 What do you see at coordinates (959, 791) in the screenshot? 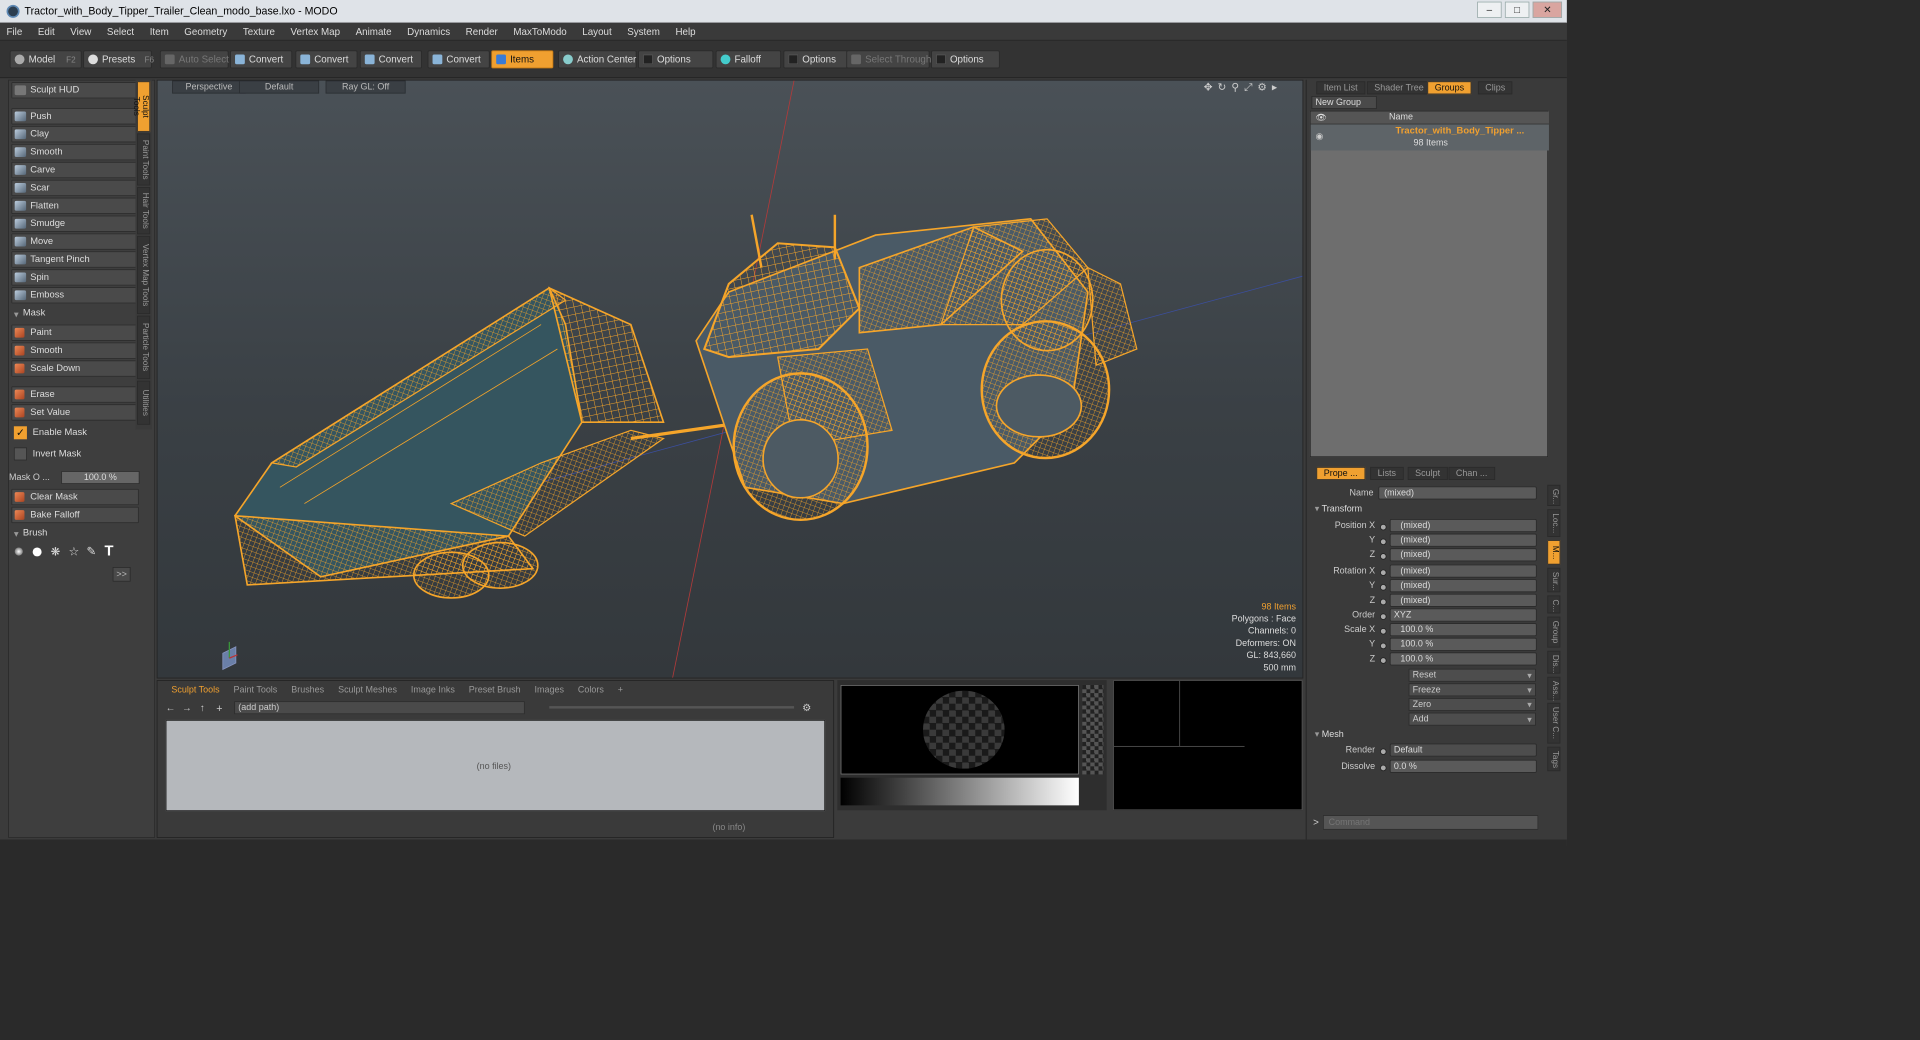
I see `falloff-gradient` at bounding box center [959, 791].